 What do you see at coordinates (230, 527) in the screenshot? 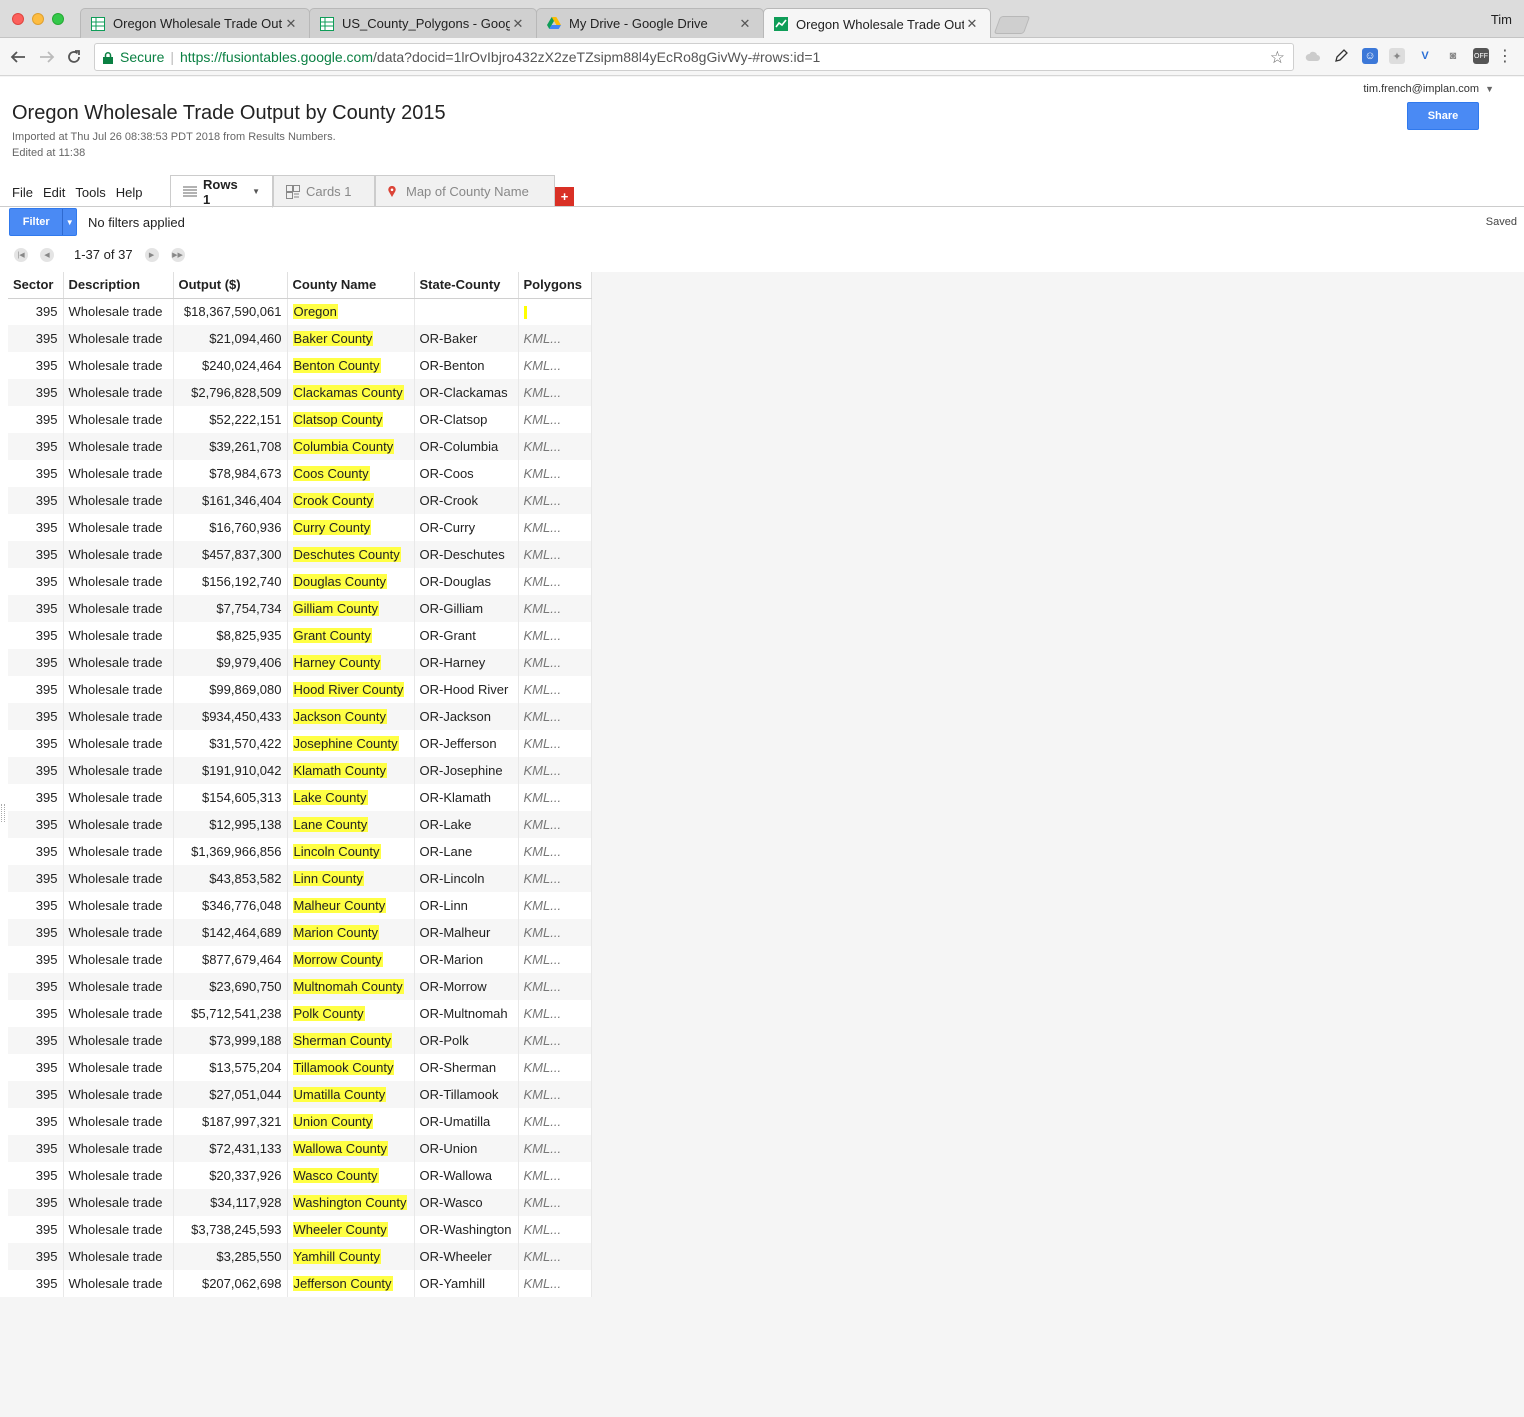
I see `cell-output: $16,760,936` at bounding box center [230, 527].